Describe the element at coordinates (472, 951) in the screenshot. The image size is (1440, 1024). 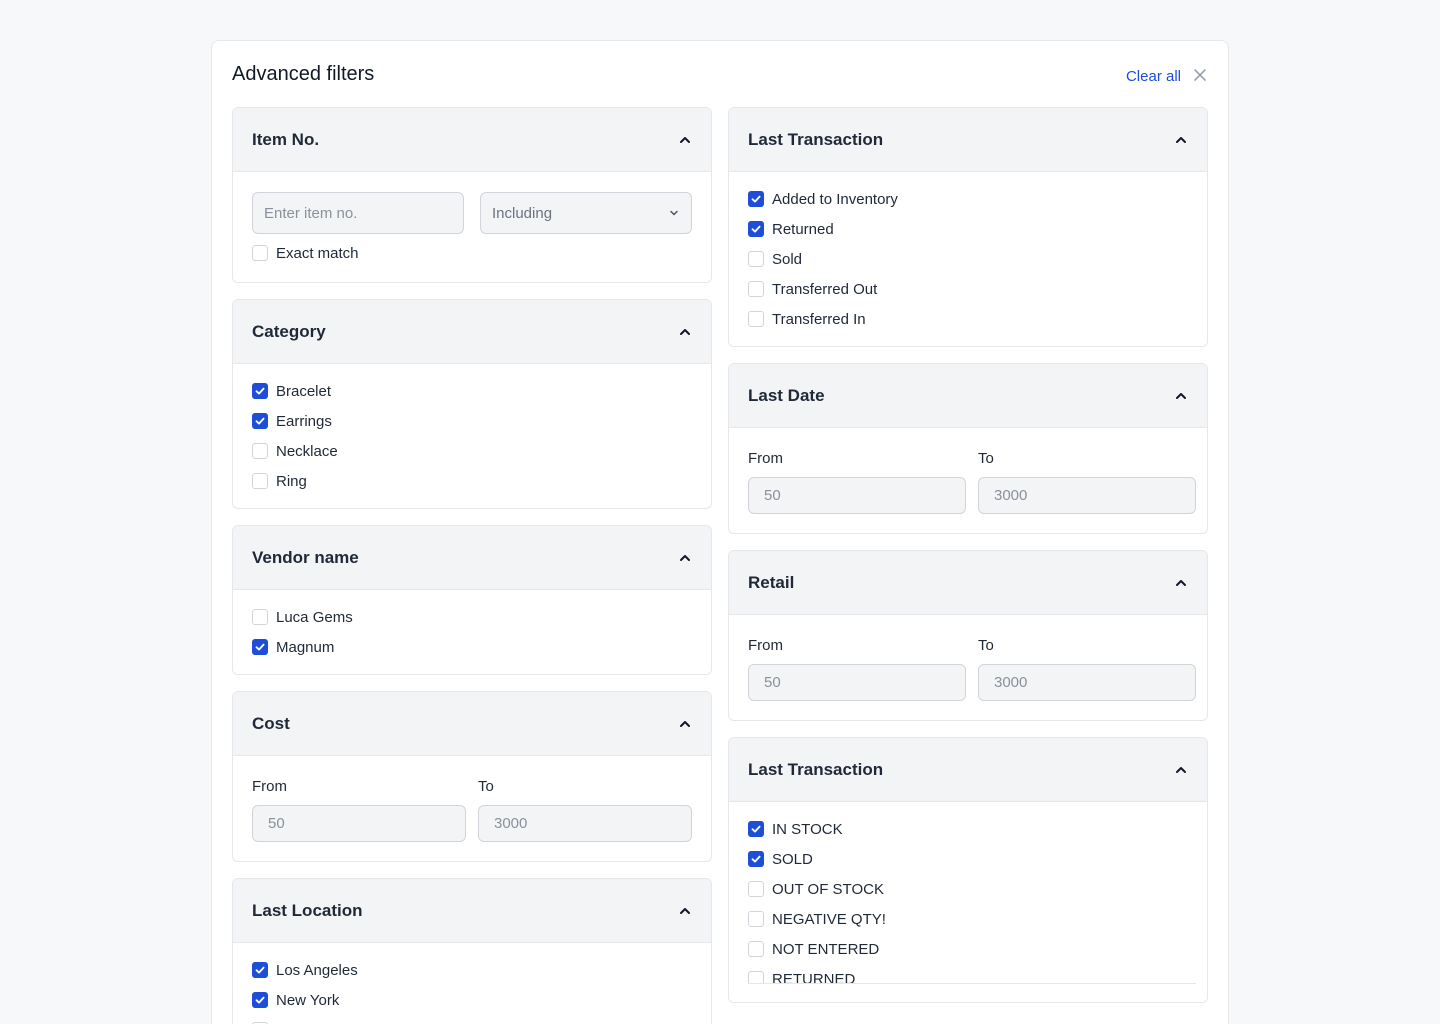
I see `last-location-panel: Last Location Los Angeles New York Paris` at that location.